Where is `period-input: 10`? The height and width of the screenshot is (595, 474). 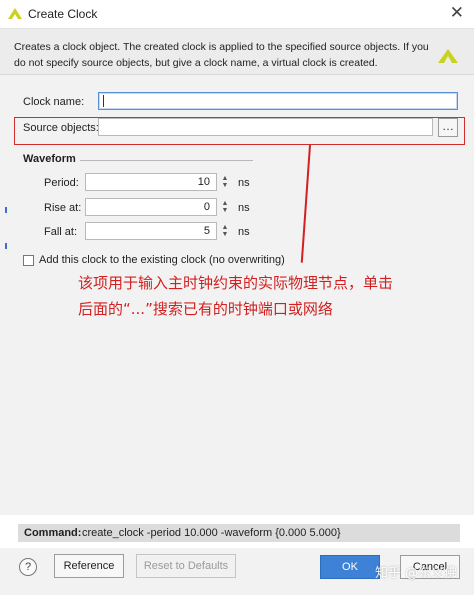
period-input: 10 is located at coordinates (151, 182).